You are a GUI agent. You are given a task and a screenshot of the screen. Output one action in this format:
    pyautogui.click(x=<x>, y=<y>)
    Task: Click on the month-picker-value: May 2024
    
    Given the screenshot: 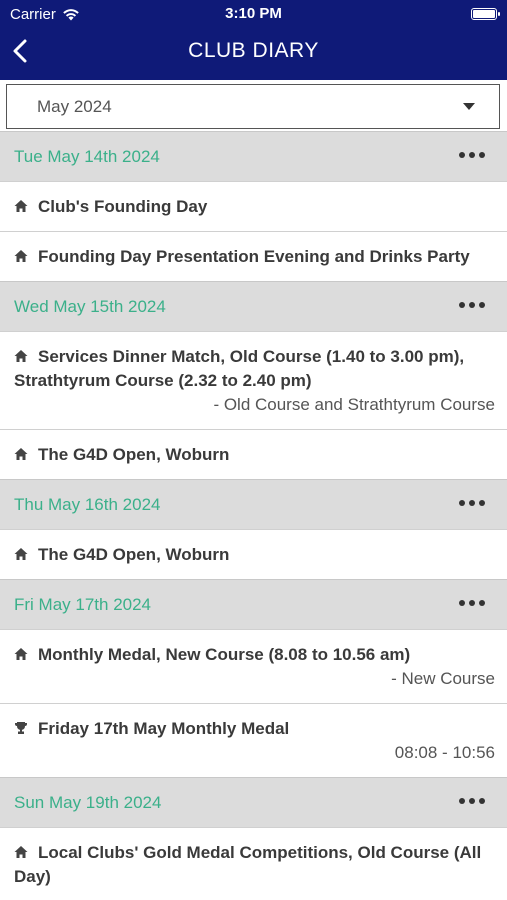 What is the action you would take?
    pyautogui.click(x=74, y=106)
    